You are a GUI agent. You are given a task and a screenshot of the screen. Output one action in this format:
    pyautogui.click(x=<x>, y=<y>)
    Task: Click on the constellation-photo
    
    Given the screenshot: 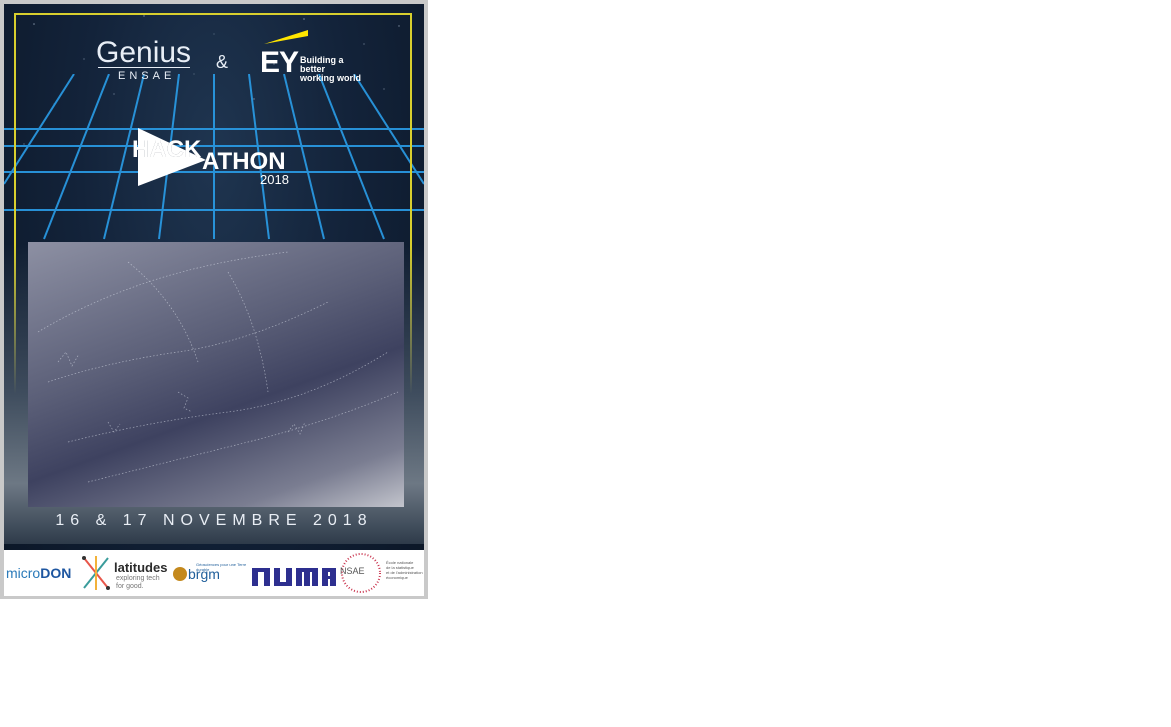 What is the action you would take?
    pyautogui.click(x=216, y=374)
    